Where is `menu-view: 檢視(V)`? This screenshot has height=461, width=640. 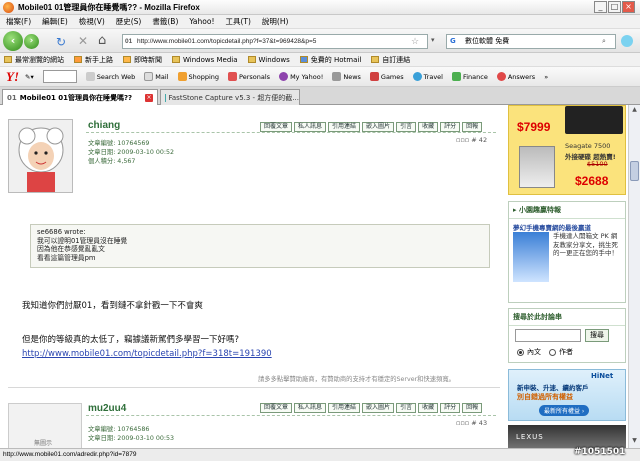
menu-view: 檢視(V) is located at coordinates (92, 21).